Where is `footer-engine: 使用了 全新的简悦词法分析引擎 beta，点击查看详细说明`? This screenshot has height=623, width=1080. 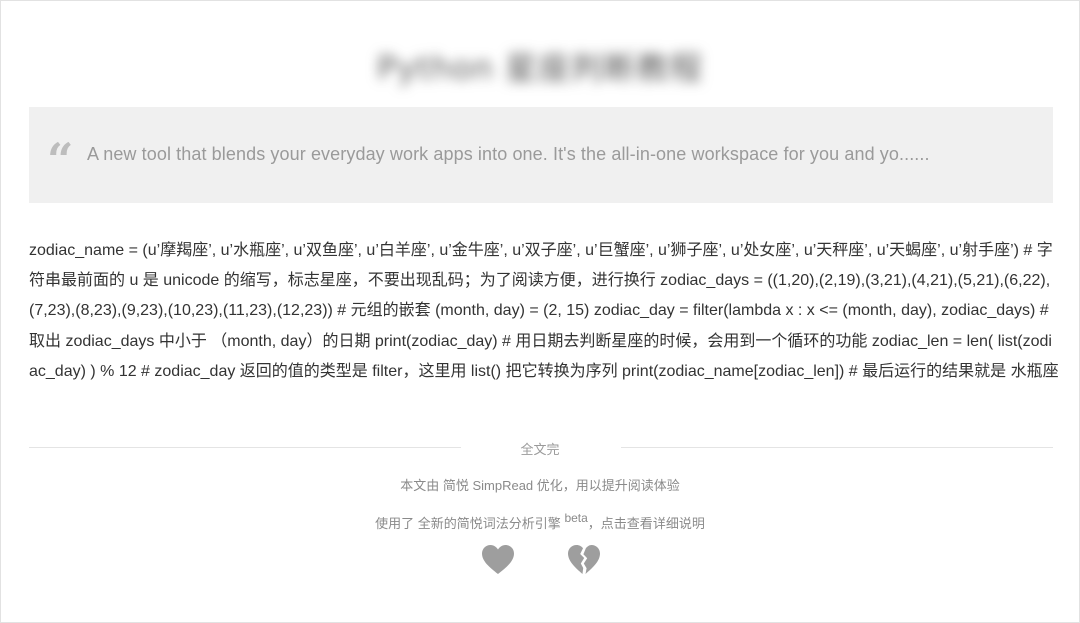
footer-engine: 使用了 全新的简悦词法分析引擎 beta，点击查看详细说明 is located at coordinates (540, 521).